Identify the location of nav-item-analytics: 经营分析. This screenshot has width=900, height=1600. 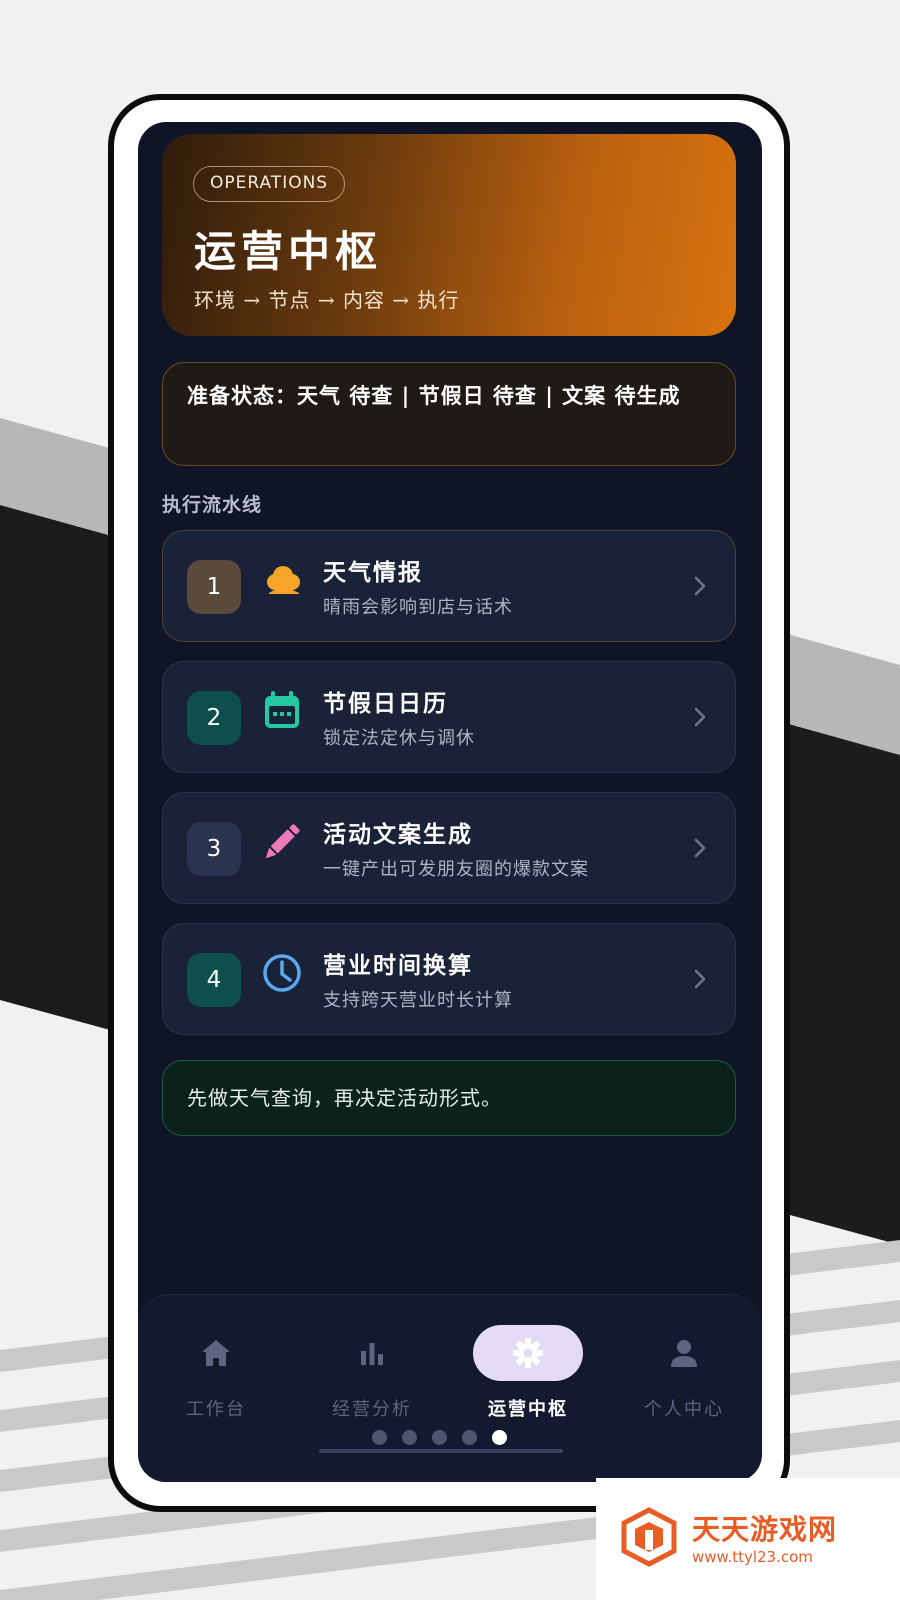
(372, 1365).